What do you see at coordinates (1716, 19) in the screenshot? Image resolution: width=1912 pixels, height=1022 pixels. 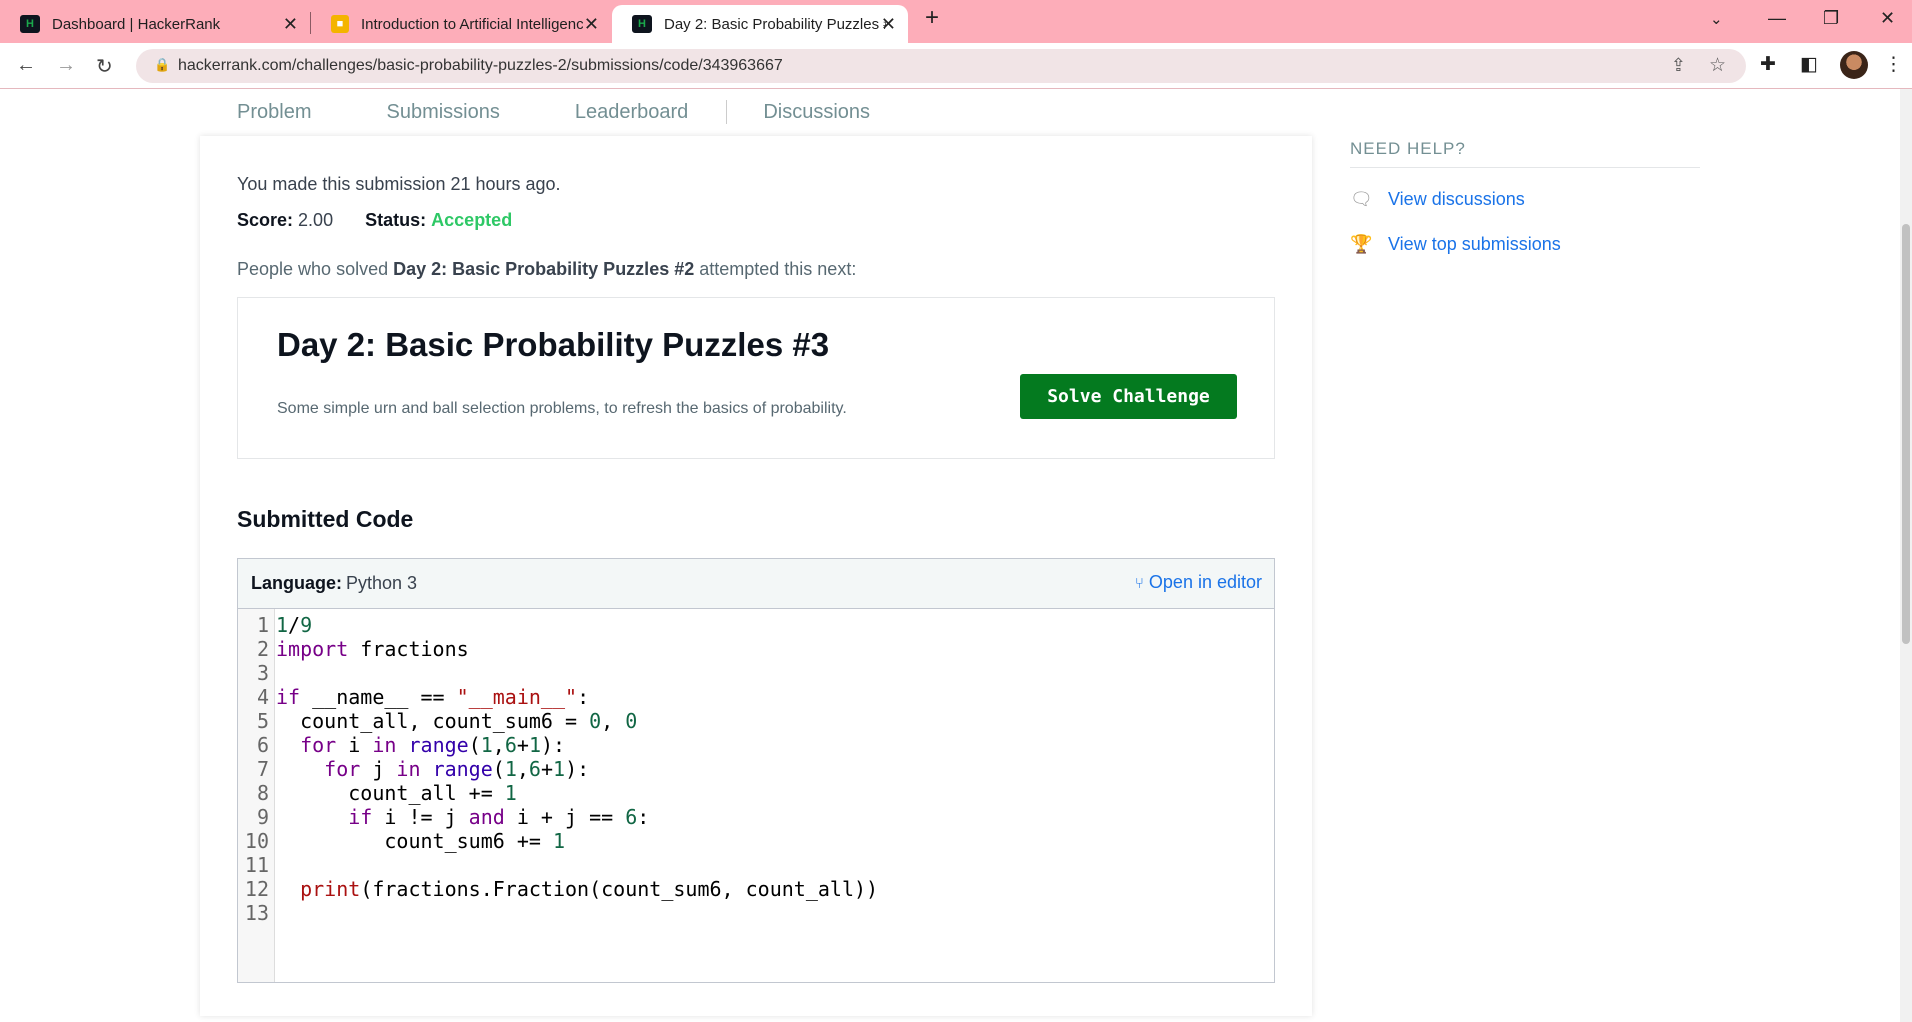 I see `tab-search-icon: ⌄` at bounding box center [1716, 19].